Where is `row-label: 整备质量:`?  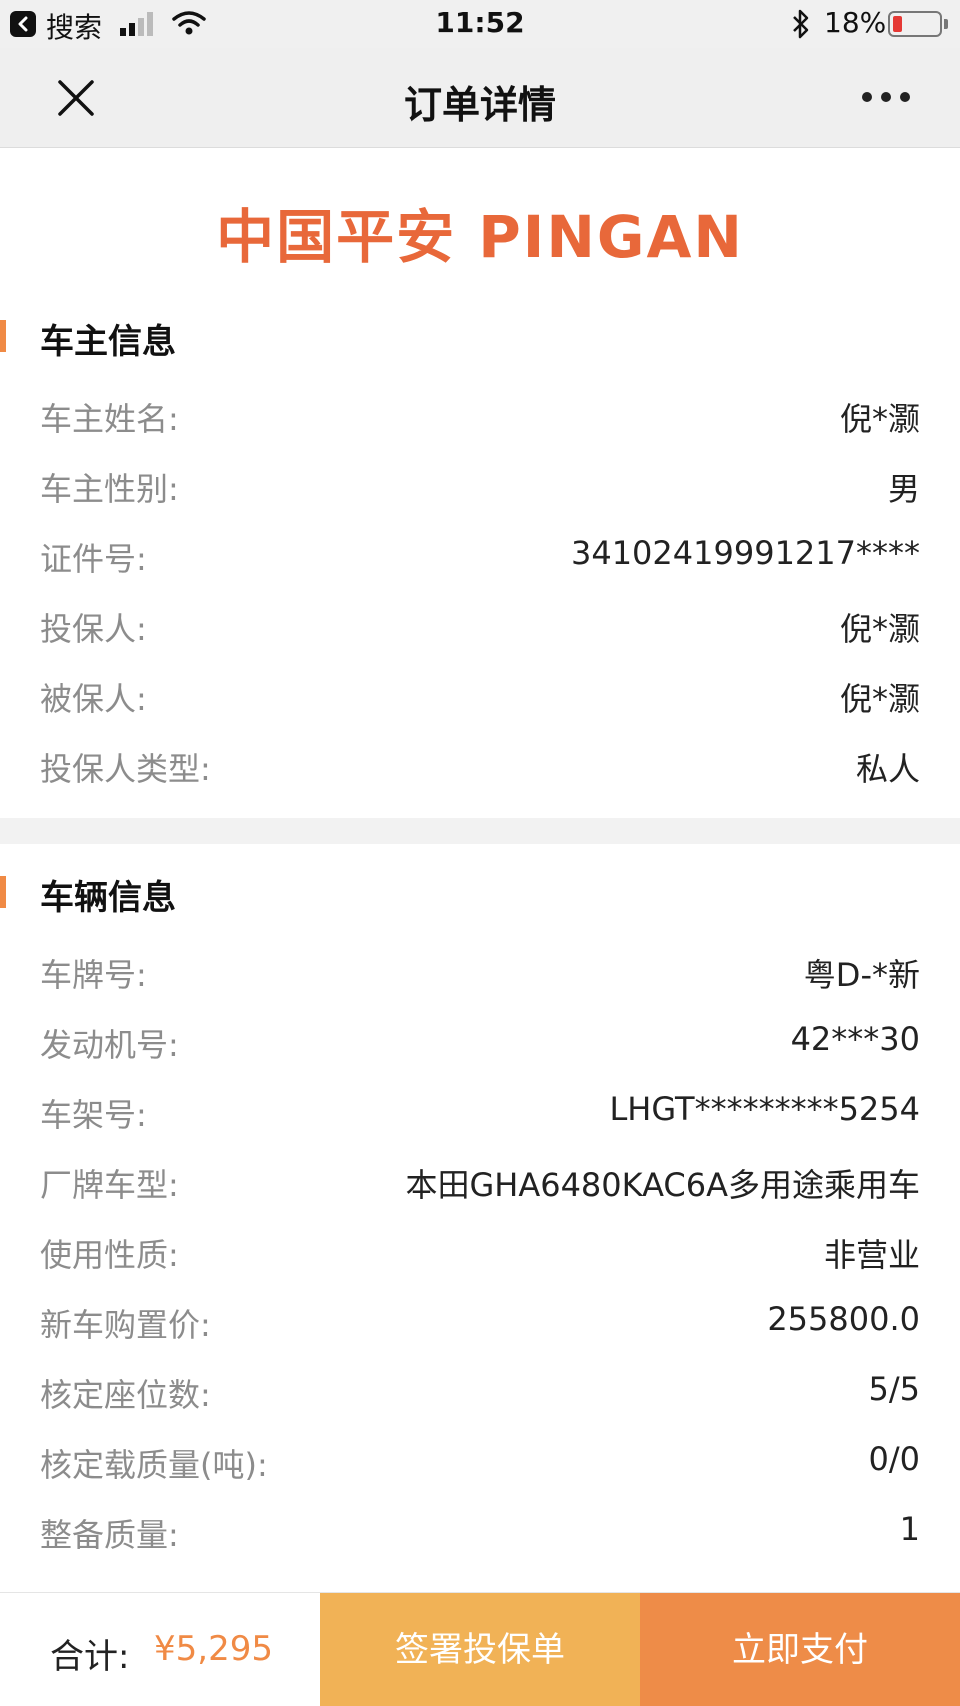 row-label: 整备质量: is located at coordinates (109, 1535).